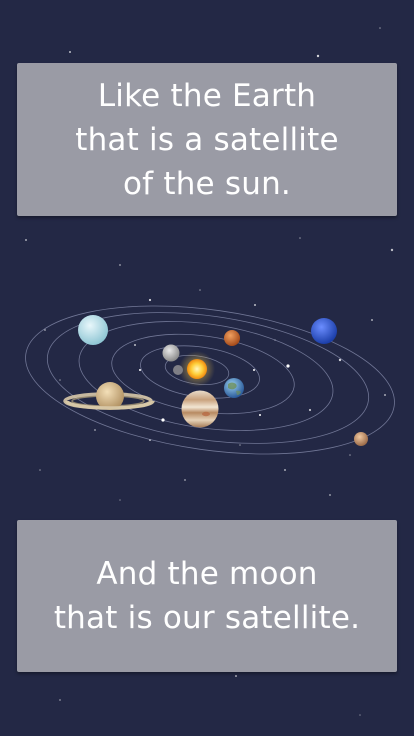  I want to click on pluto-icon, so click(361, 439).